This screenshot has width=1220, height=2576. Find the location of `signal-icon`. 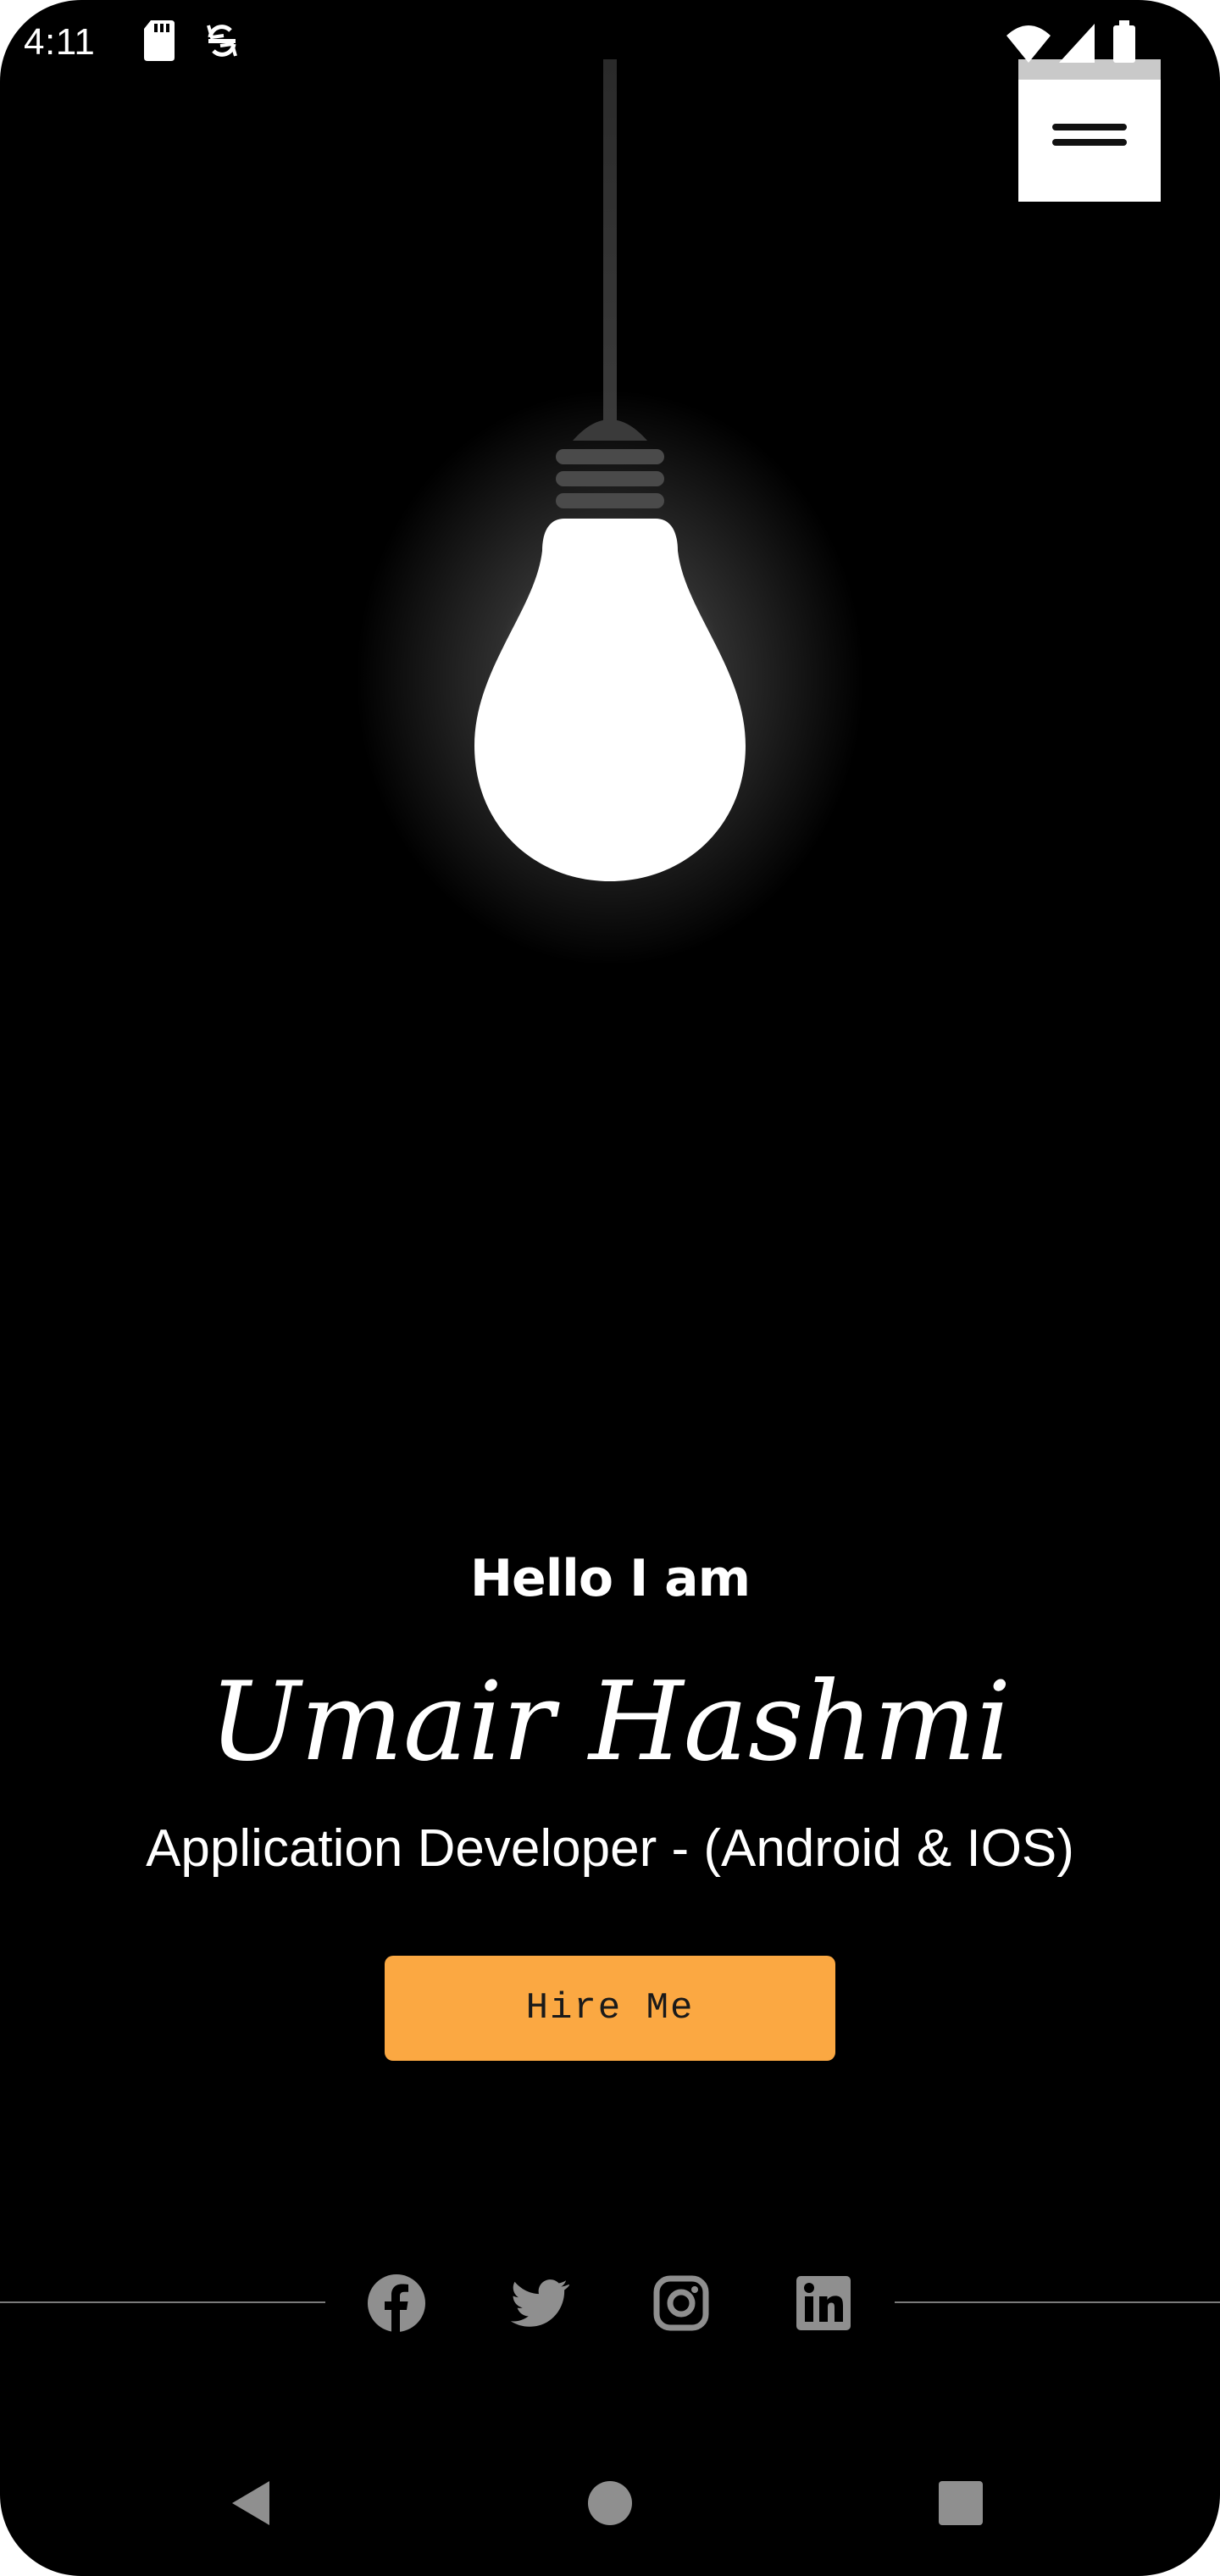

signal-icon is located at coordinates (1077, 43).